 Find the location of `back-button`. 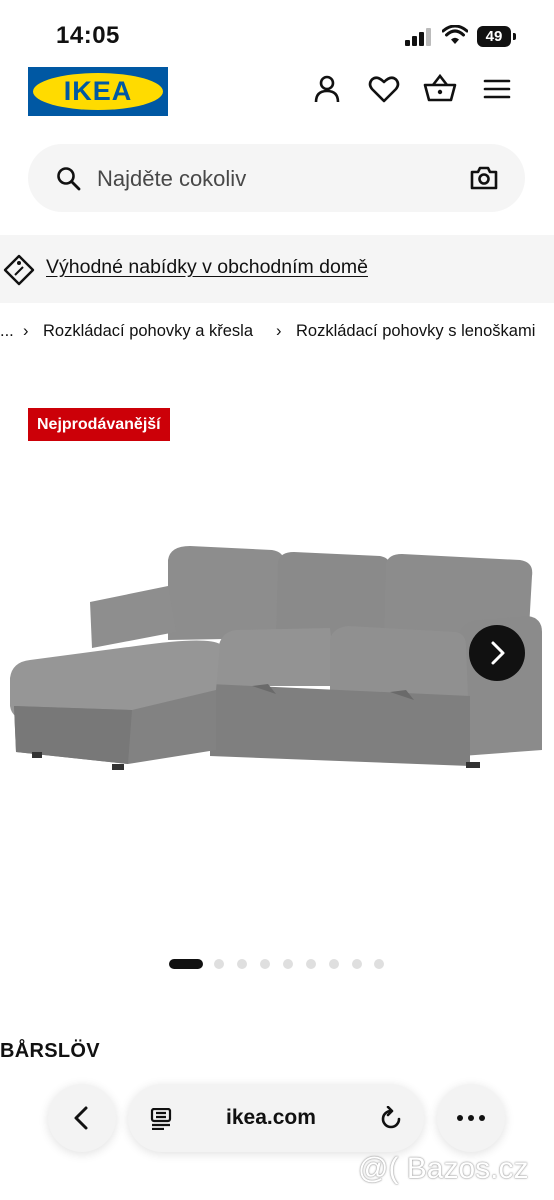

back-button is located at coordinates (82, 1118).